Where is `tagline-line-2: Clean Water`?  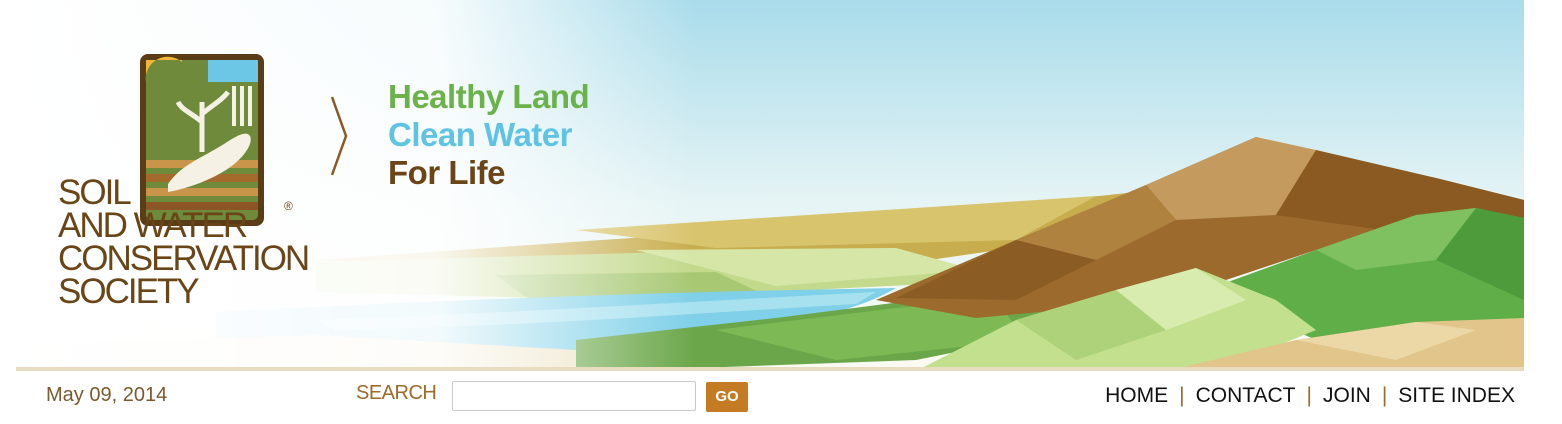 tagline-line-2: Clean Water is located at coordinates (480, 134).